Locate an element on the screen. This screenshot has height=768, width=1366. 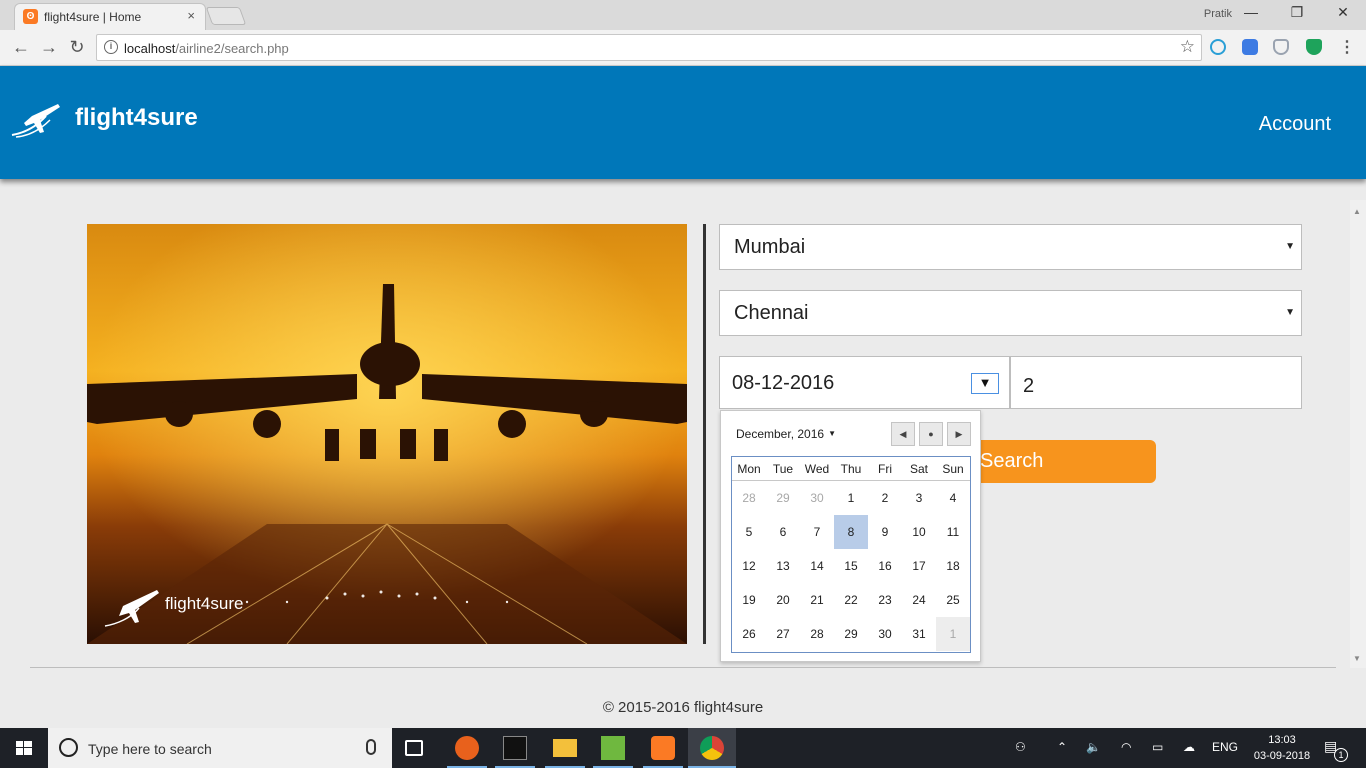
scroll-down-arrow-icon: ▼ is located at coordinates (1357, 658).